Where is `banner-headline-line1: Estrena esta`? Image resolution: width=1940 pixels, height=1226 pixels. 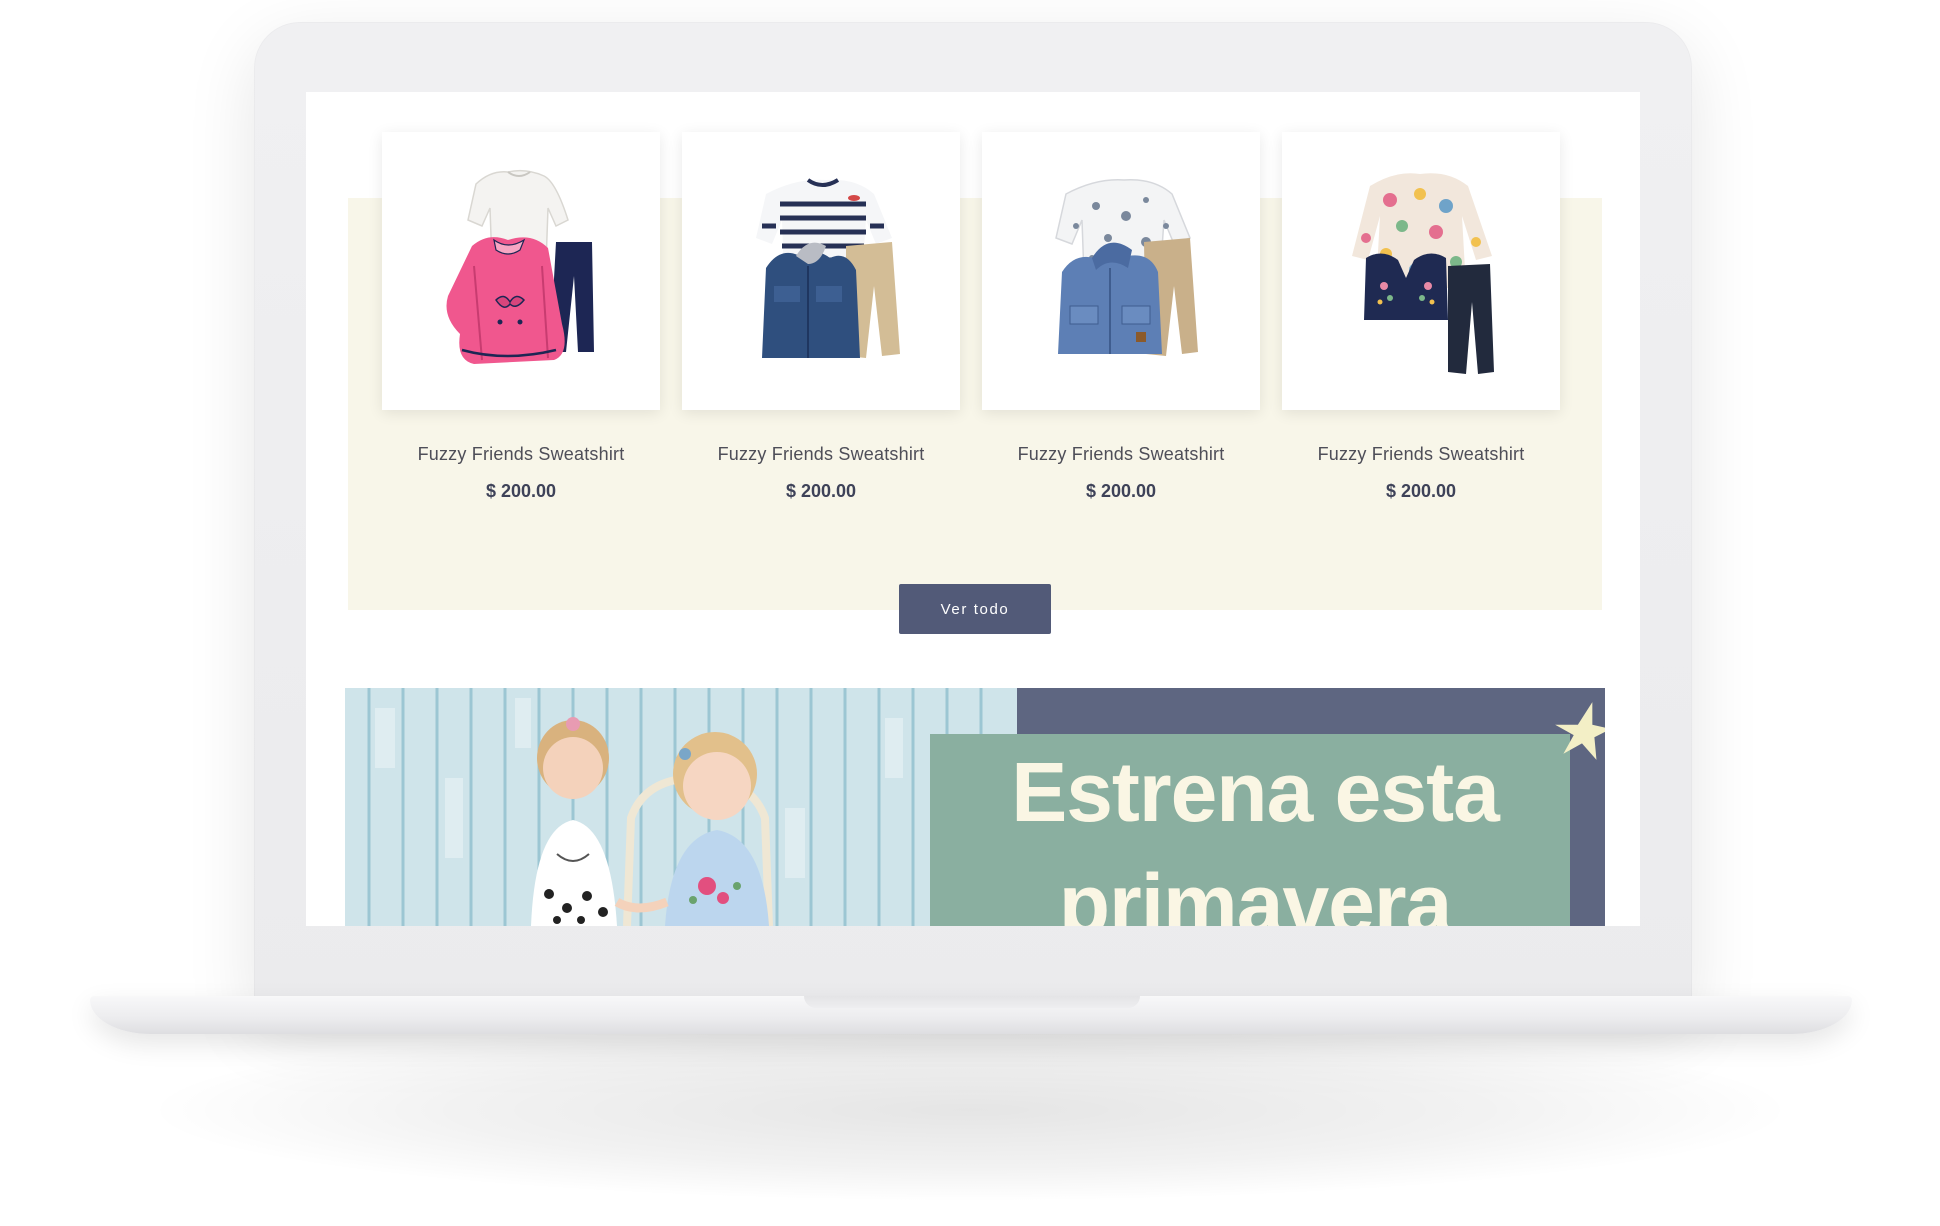 banner-headline-line1: Estrena esta is located at coordinates (1255, 792).